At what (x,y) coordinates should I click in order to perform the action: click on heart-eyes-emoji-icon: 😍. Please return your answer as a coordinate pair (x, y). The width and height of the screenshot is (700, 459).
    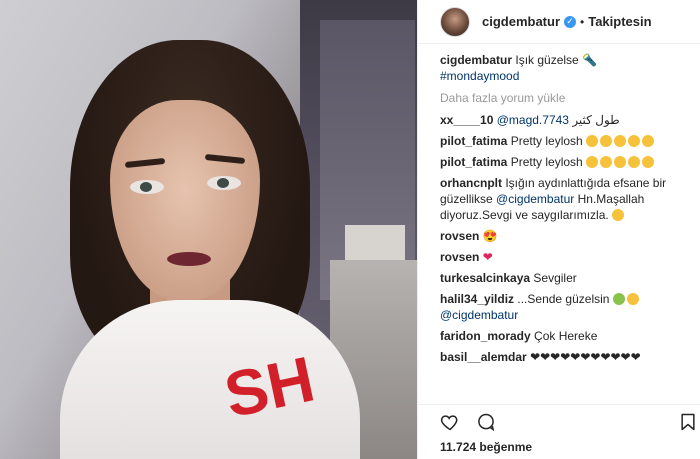
    Looking at the image, I should click on (490, 236).